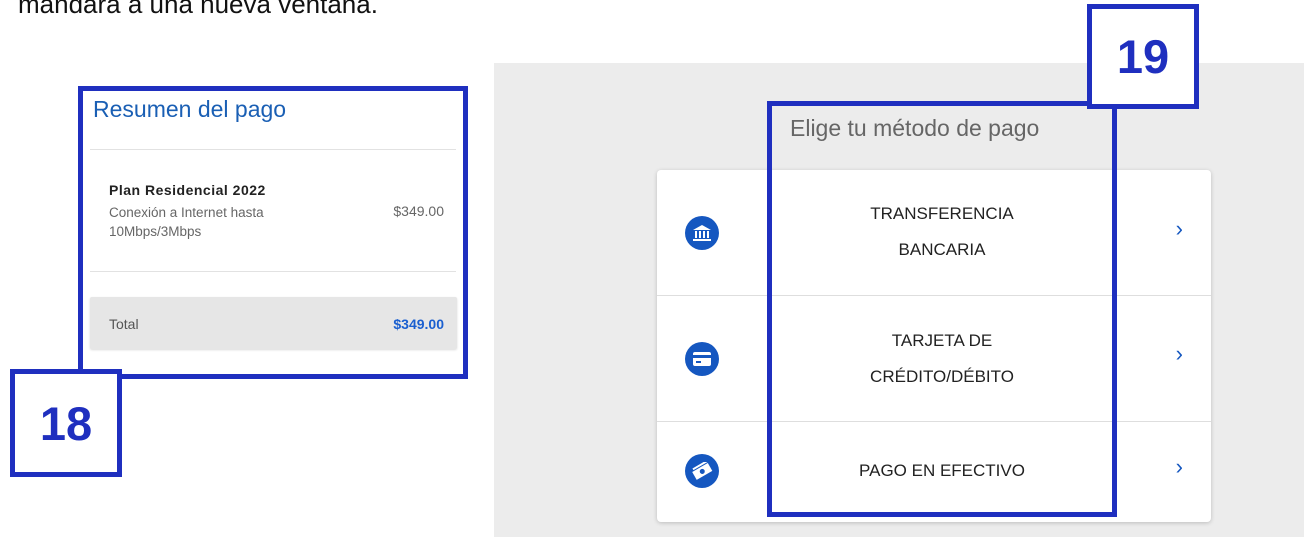 The width and height of the screenshot is (1304, 537). What do you see at coordinates (198, 9) in the screenshot?
I see `caption-text: mandará a una nueva ventana.` at bounding box center [198, 9].